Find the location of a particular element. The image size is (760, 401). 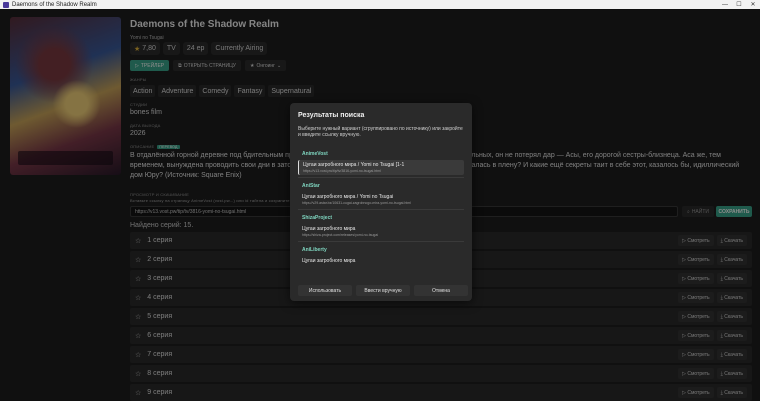

source-header: ShizaProject is located at coordinates (317, 218).